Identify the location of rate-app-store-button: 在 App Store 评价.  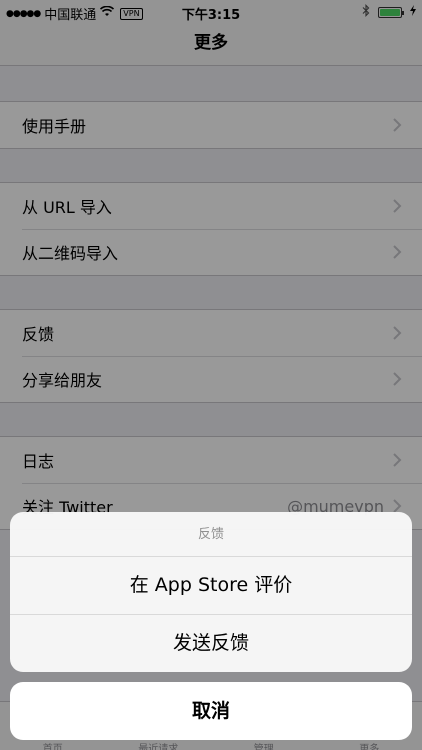
(211, 585).